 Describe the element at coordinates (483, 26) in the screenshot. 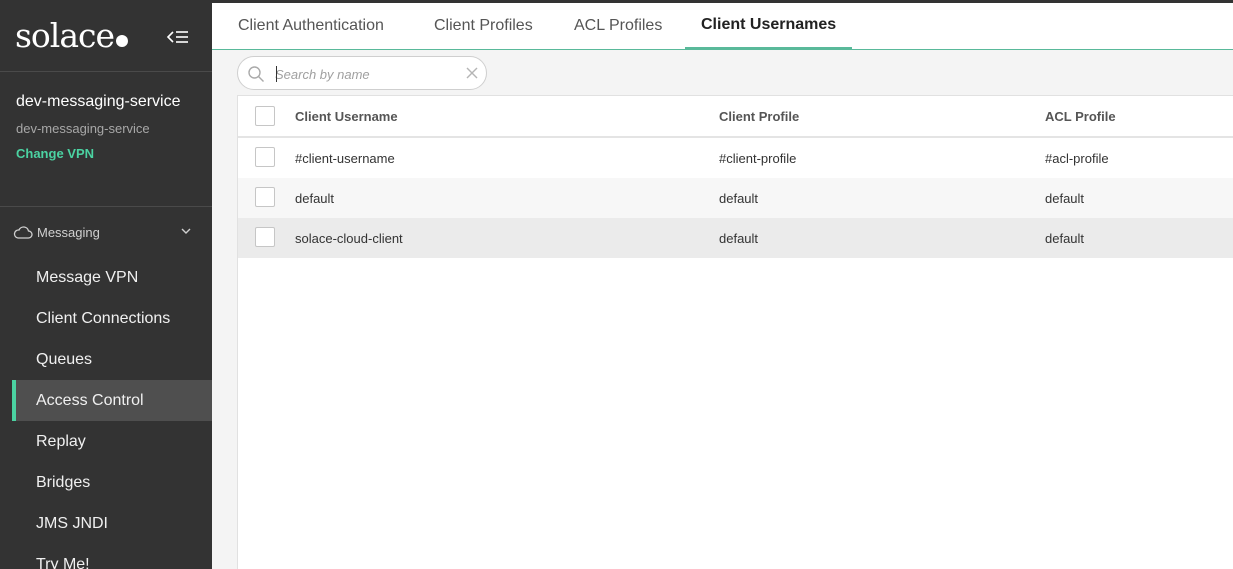

I see `tab-client-profiles: Client Profiles` at that location.